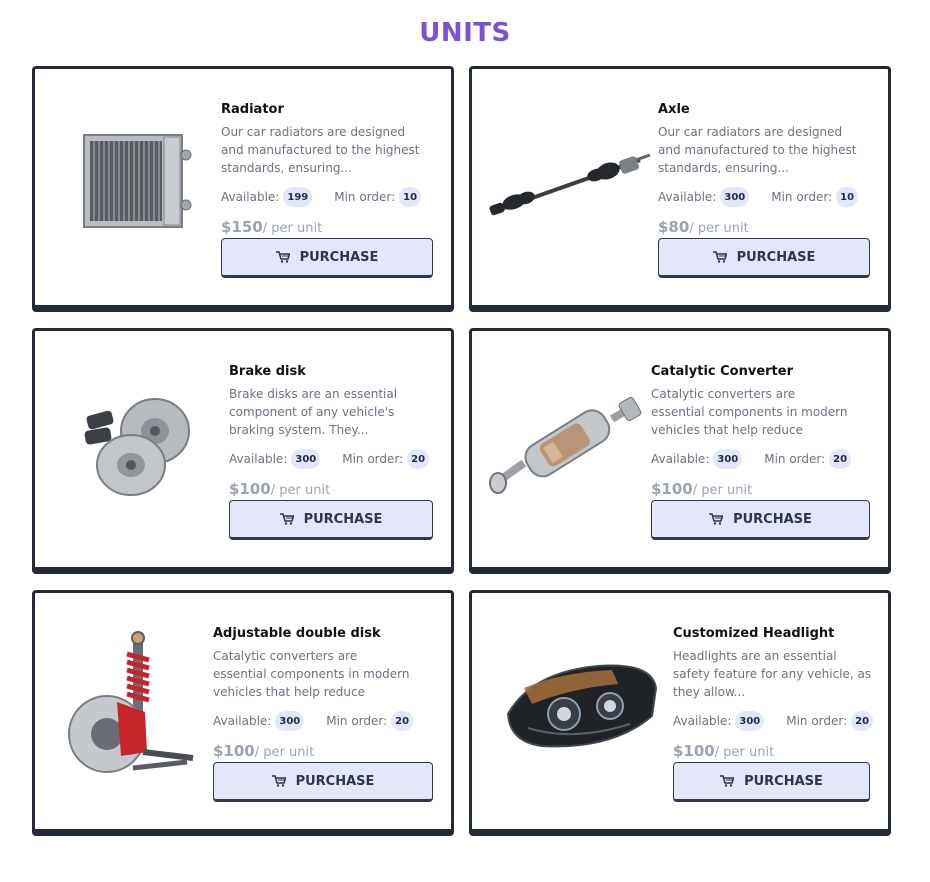 This screenshot has height=882, width=930. I want to click on available-badge: 199, so click(298, 197).